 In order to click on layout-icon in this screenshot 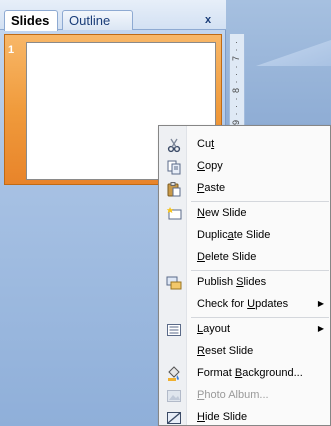, I will do `click(174, 330)`.